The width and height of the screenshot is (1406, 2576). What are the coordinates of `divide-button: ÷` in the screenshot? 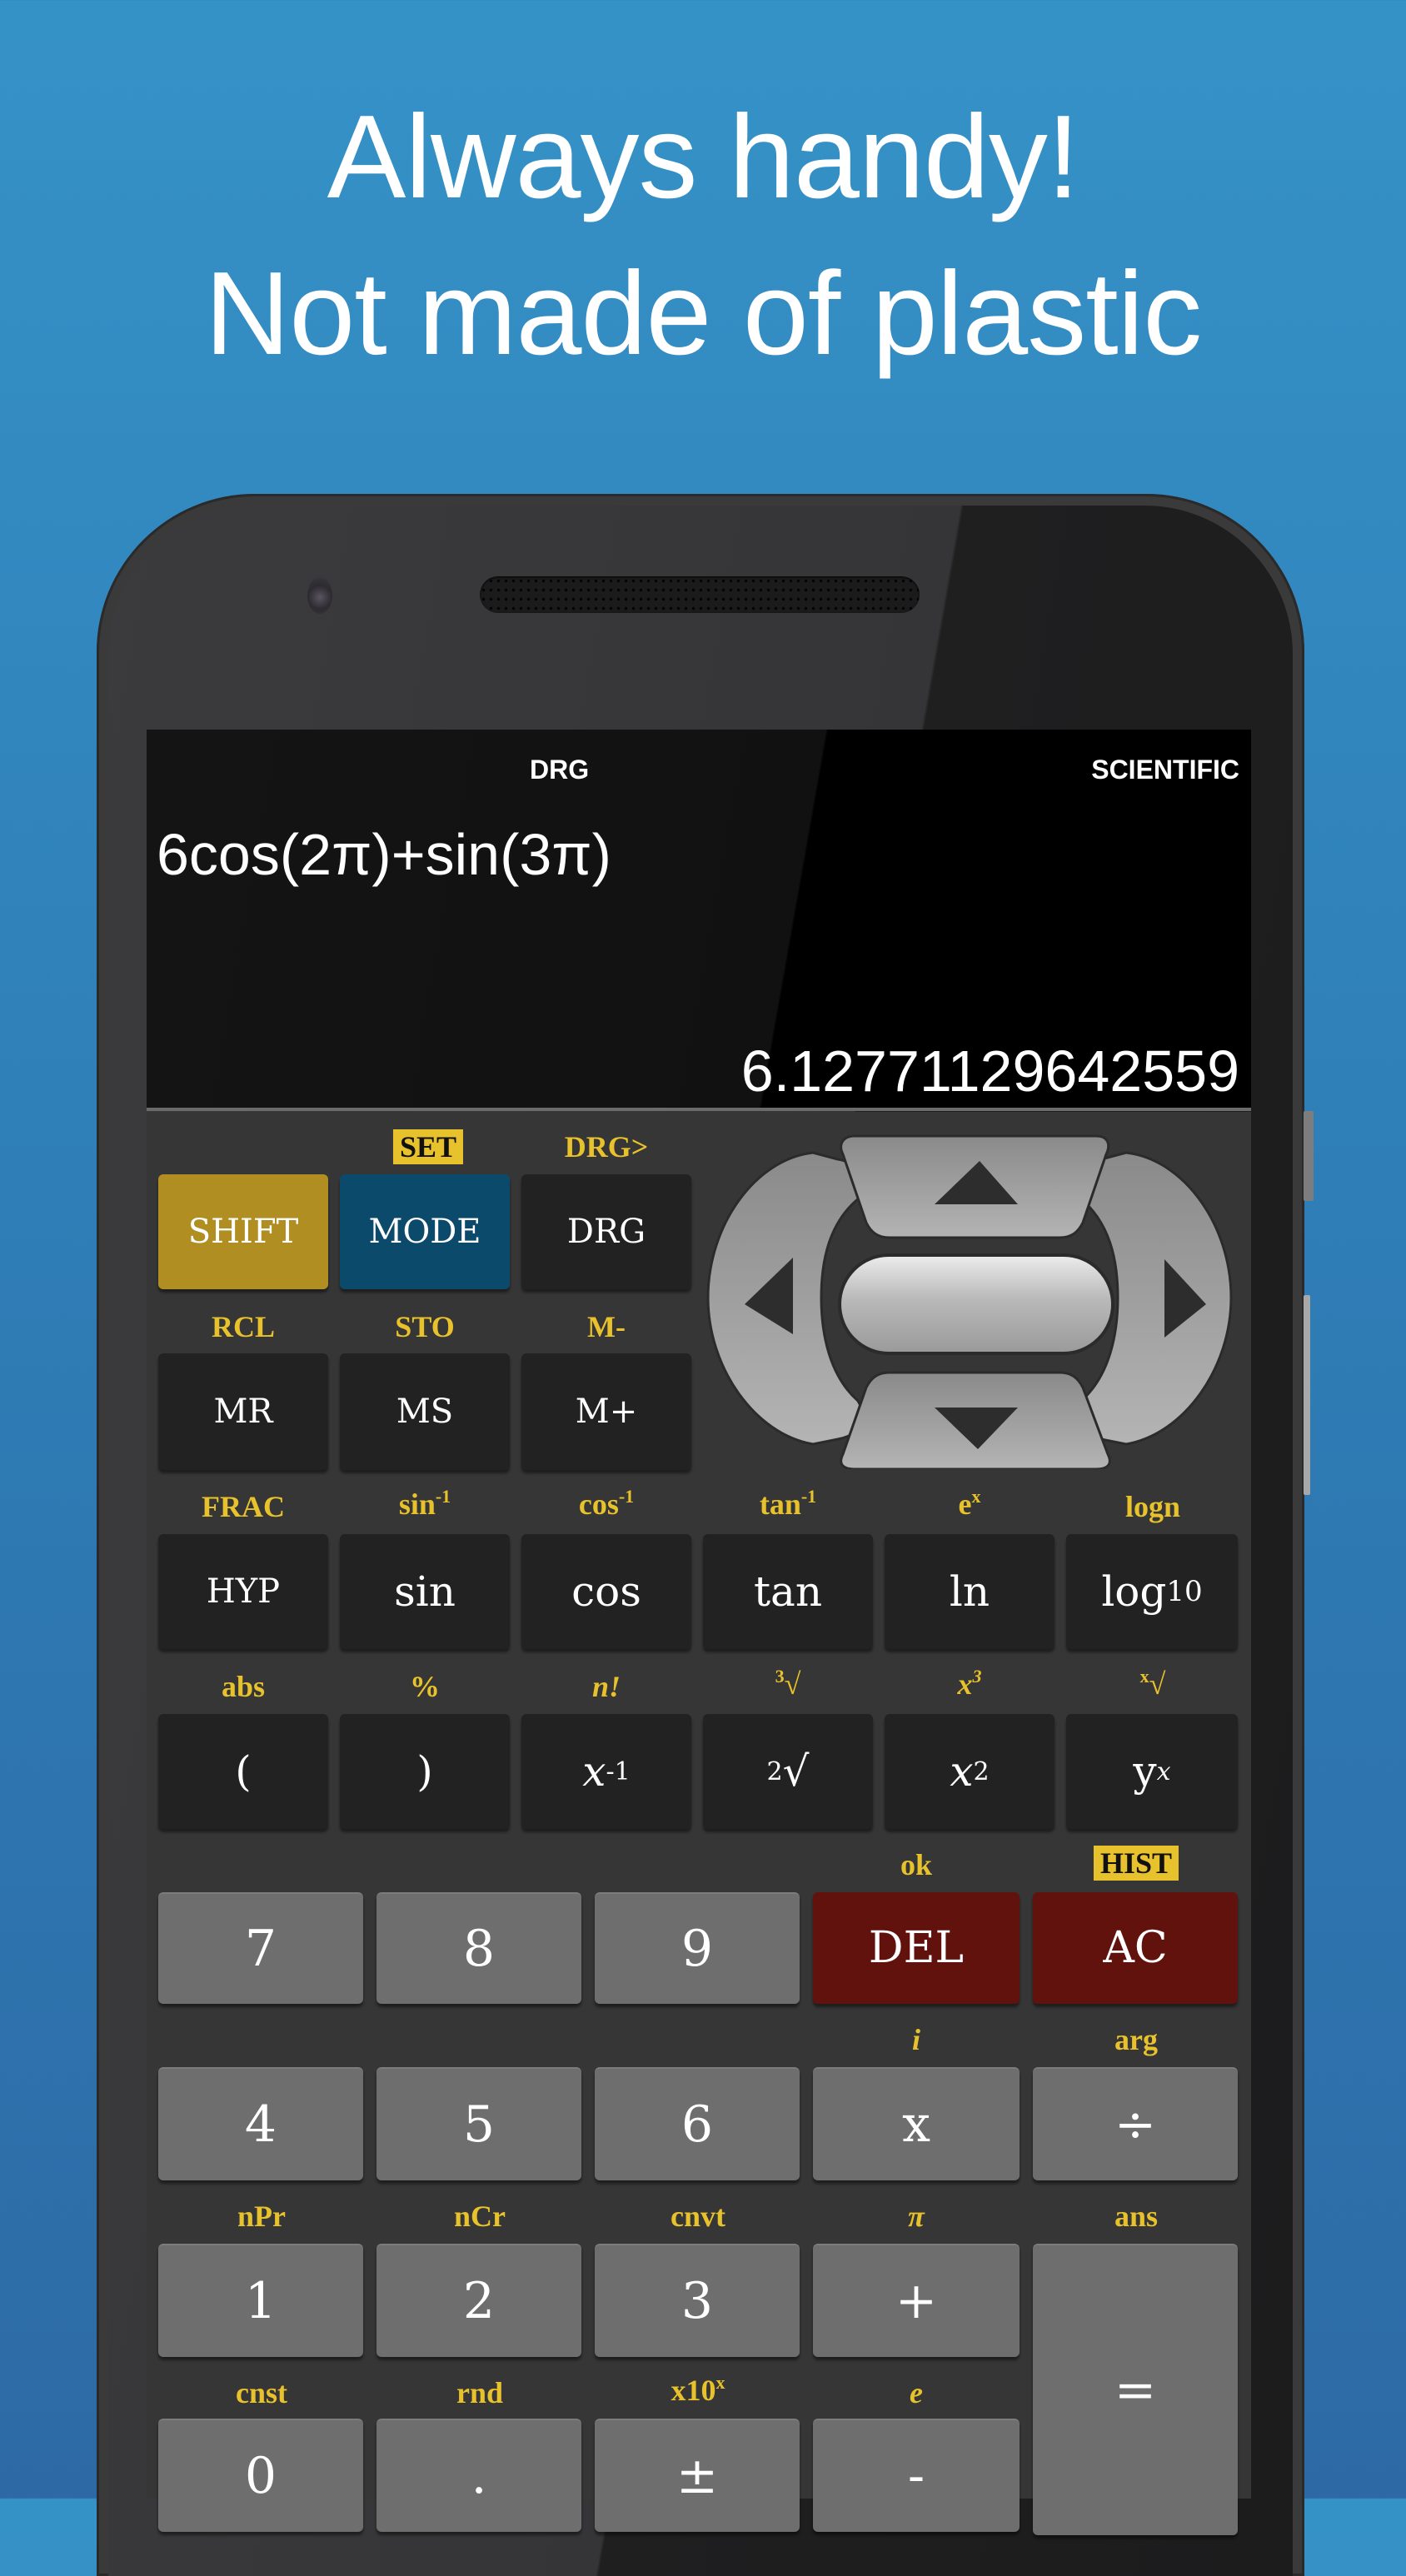 It's located at (1135, 2123).